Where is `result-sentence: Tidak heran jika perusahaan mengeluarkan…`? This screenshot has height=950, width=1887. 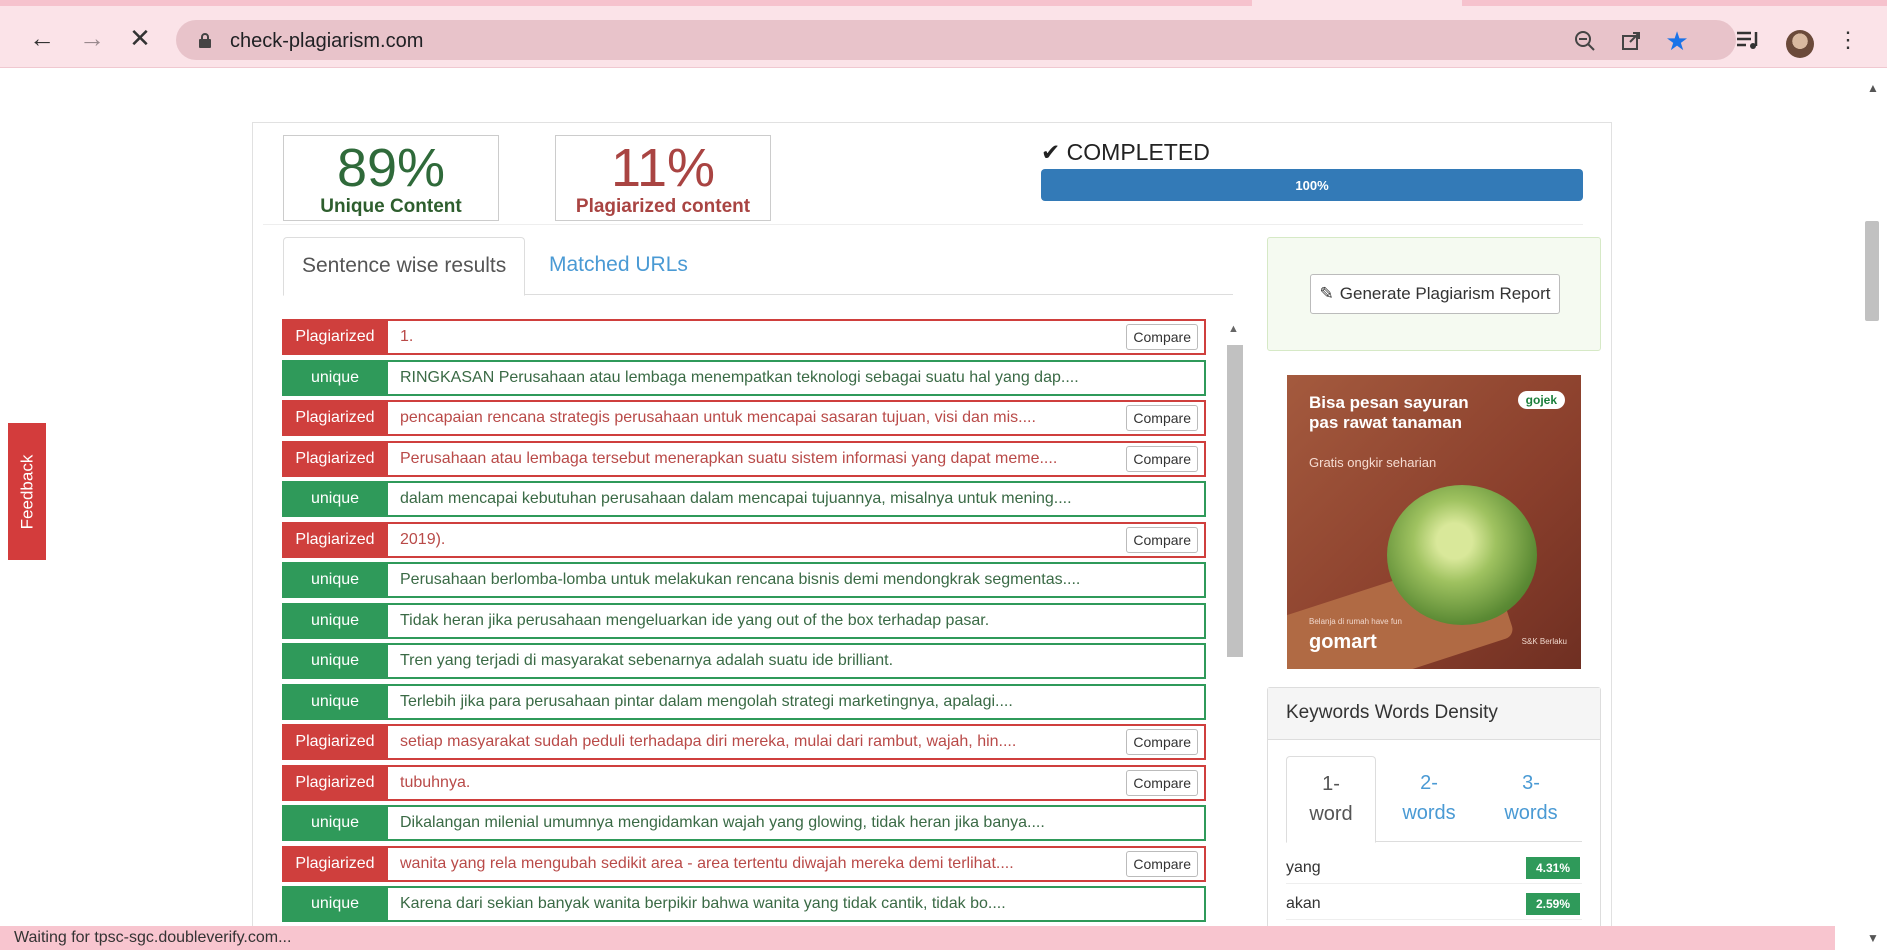 result-sentence: Tidak heran jika perusahaan mengeluarkan… is located at coordinates (797, 620).